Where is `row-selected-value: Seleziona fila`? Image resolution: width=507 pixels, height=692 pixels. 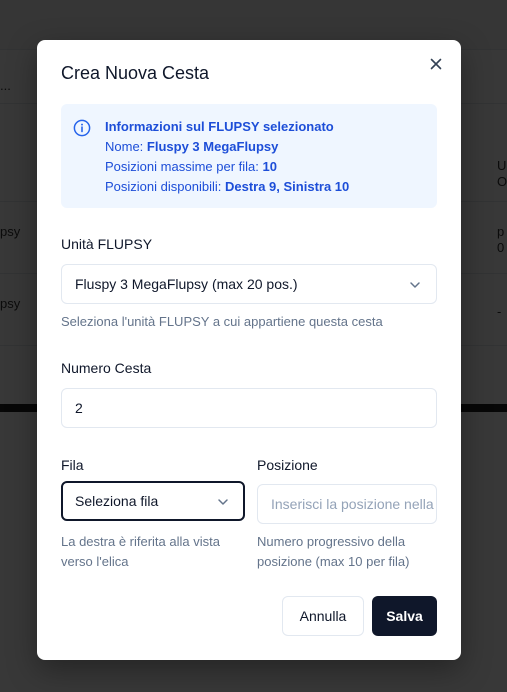
row-selected-value: Seleziona fila is located at coordinates (117, 501).